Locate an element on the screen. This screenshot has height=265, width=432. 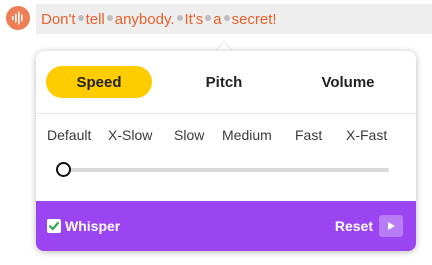
speed-option-slow: Slow is located at coordinates (189, 135).